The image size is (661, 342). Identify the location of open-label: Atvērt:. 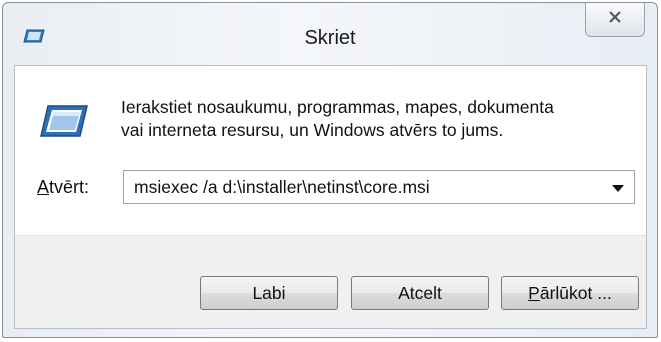
(63, 187).